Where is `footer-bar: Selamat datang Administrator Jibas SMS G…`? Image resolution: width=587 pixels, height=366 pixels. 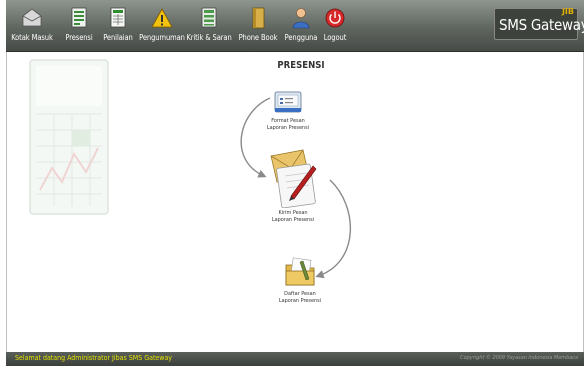
footer-bar: Selamat datang Administrator Jibas SMS G… is located at coordinates (295, 359).